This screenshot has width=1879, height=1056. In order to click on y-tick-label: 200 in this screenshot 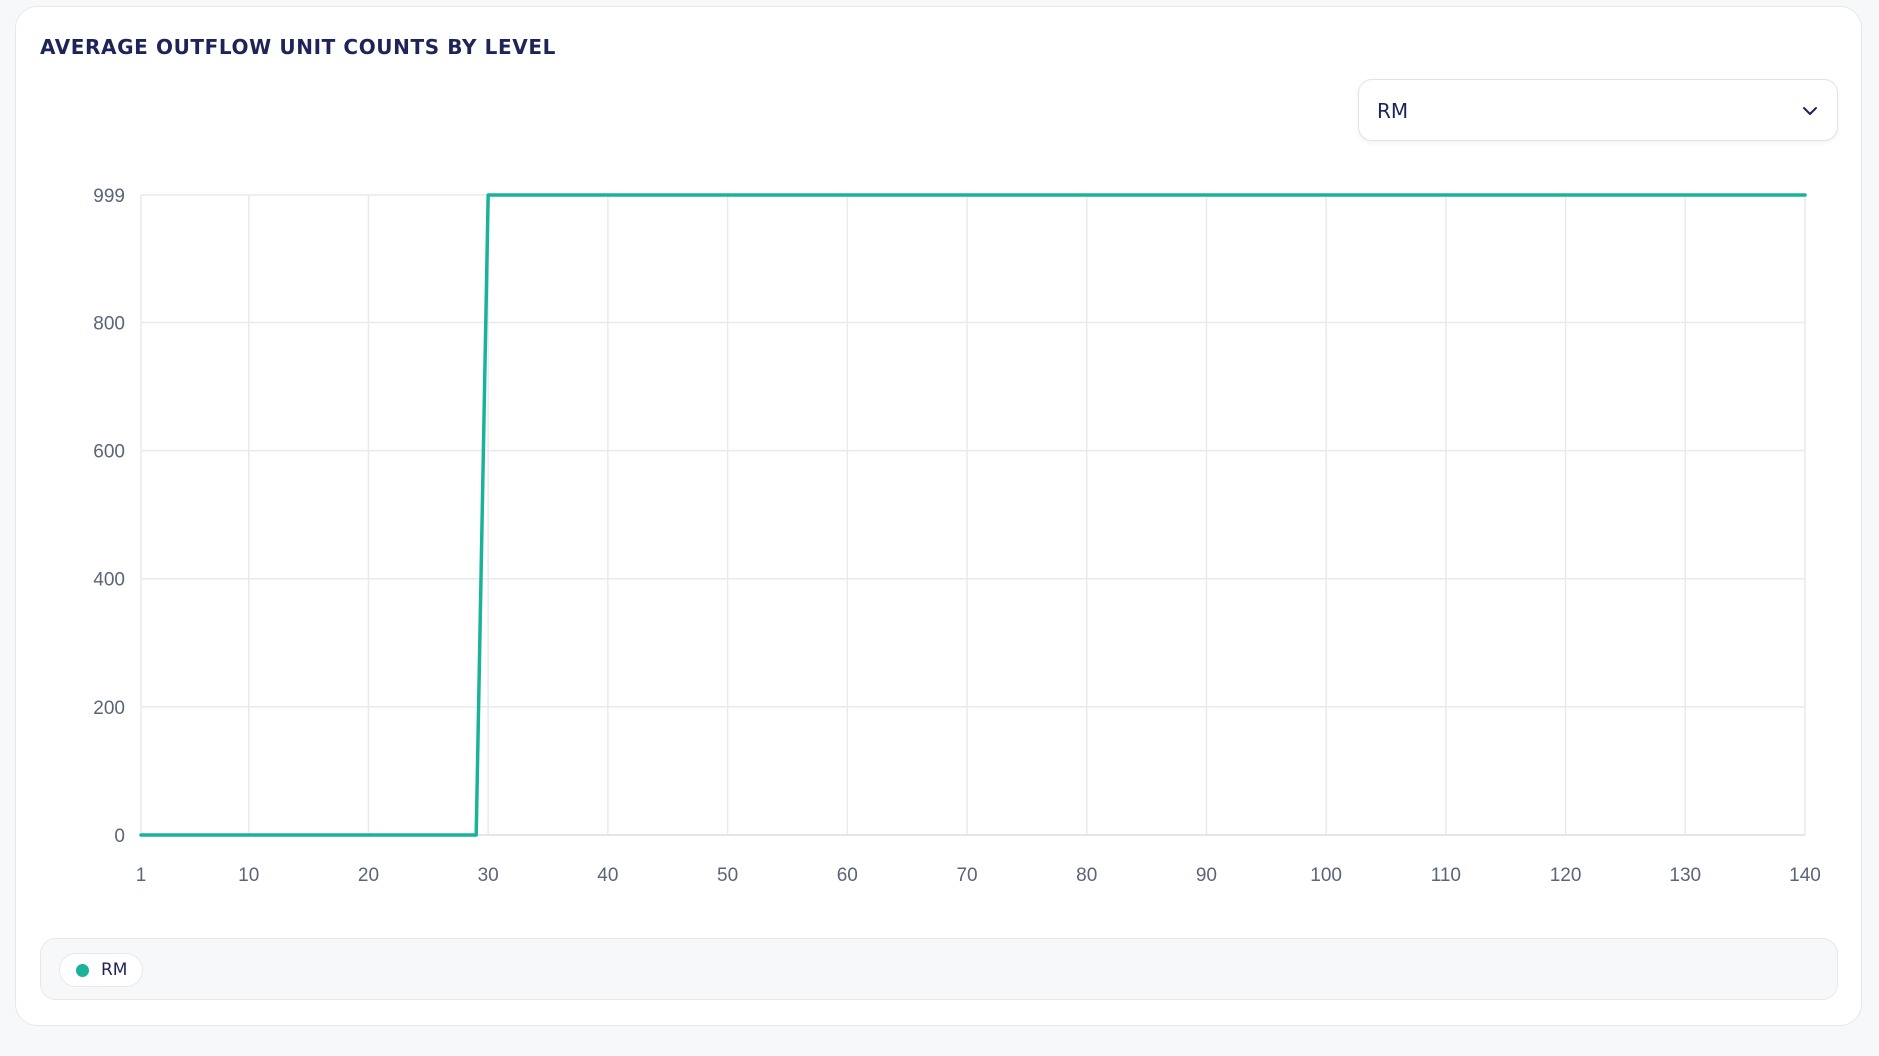, I will do `click(109, 708)`.